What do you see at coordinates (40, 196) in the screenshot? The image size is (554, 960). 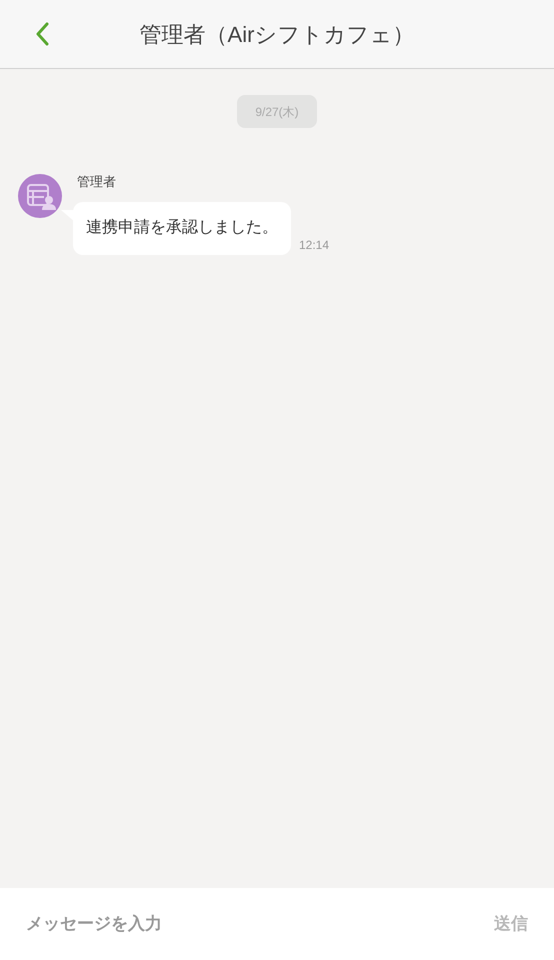 I see `avatar-icon` at bounding box center [40, 196].